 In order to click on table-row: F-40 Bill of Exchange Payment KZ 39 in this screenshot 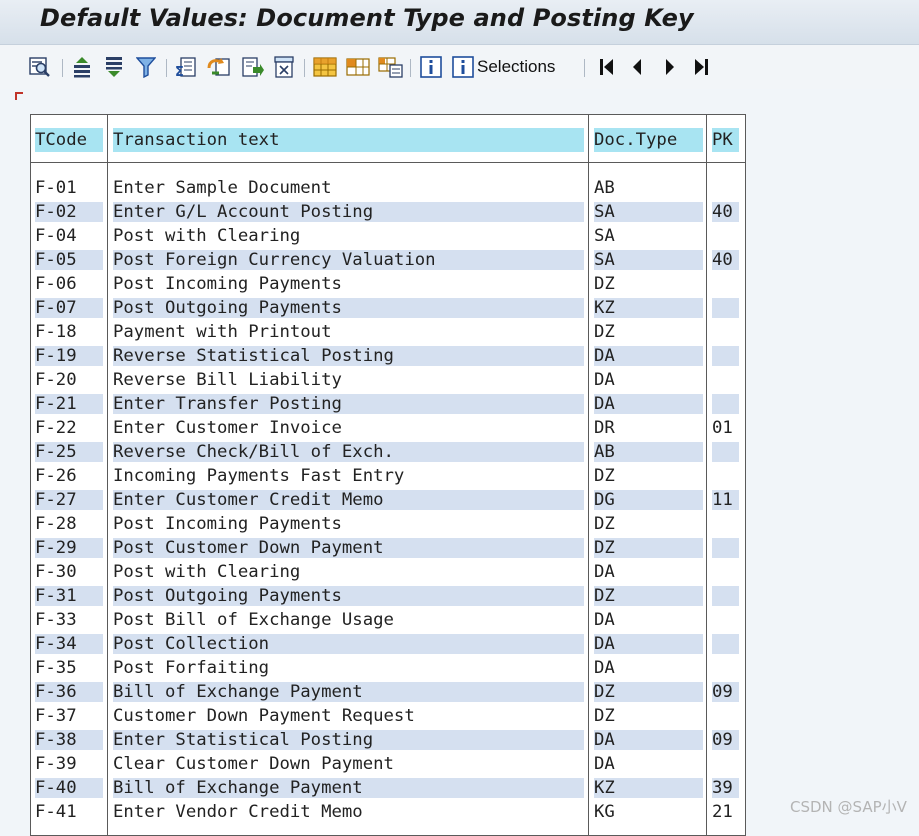, I will do `click(388, 788)`.